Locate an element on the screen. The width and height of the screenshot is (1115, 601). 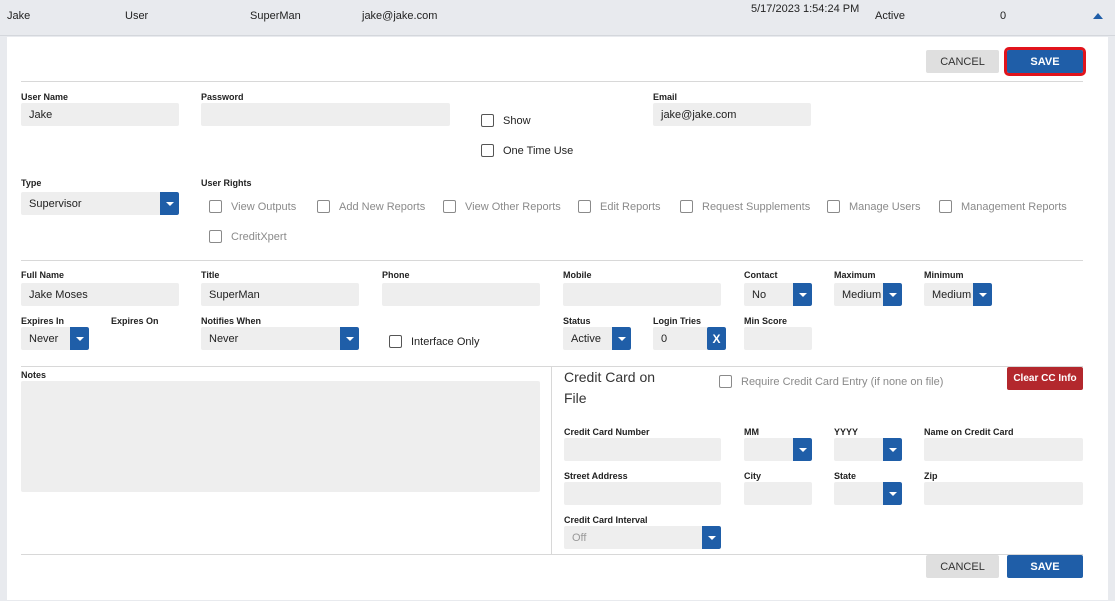
phone-input is located at coordinates (461, 294).